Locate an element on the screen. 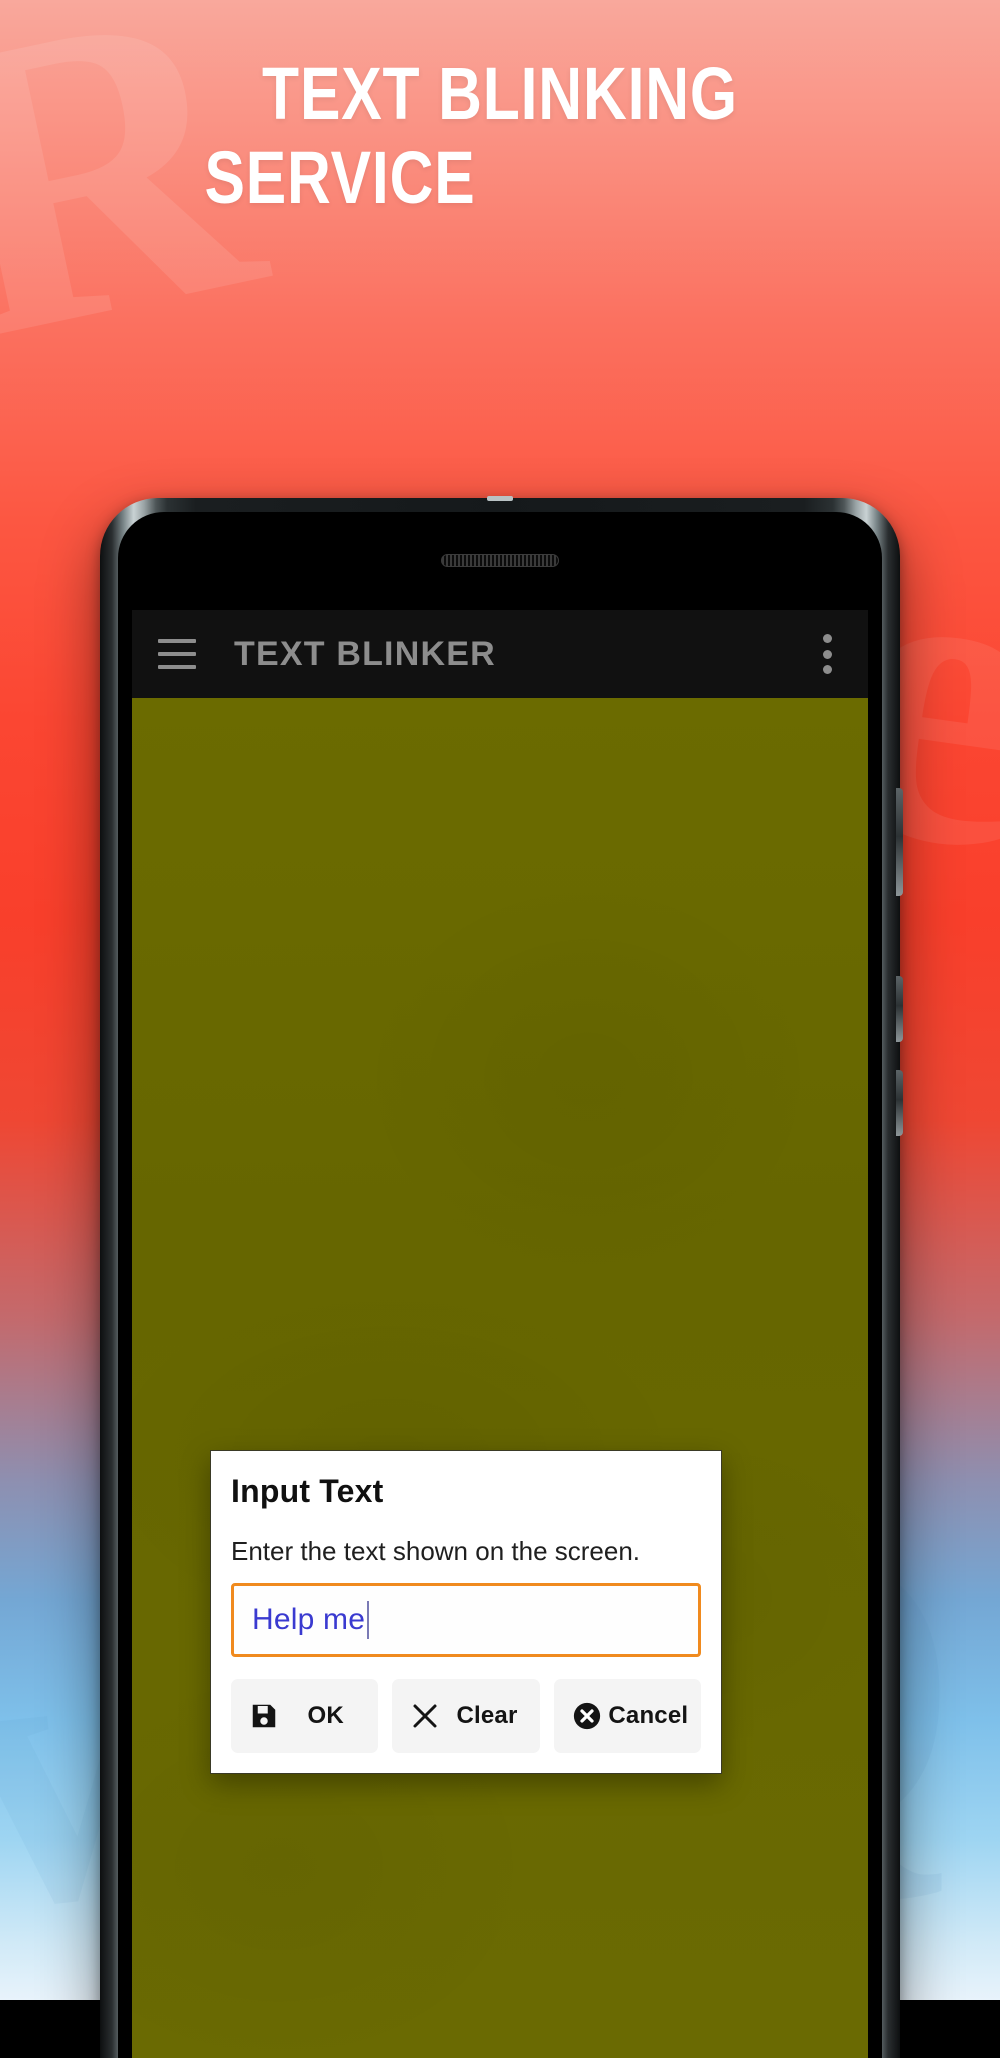  phone-top-speaker-slit is located at coordinates (500, 498).